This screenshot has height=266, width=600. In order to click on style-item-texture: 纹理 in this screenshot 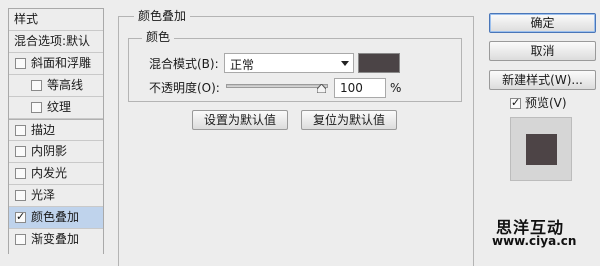, I will do `click(56, 108)`.